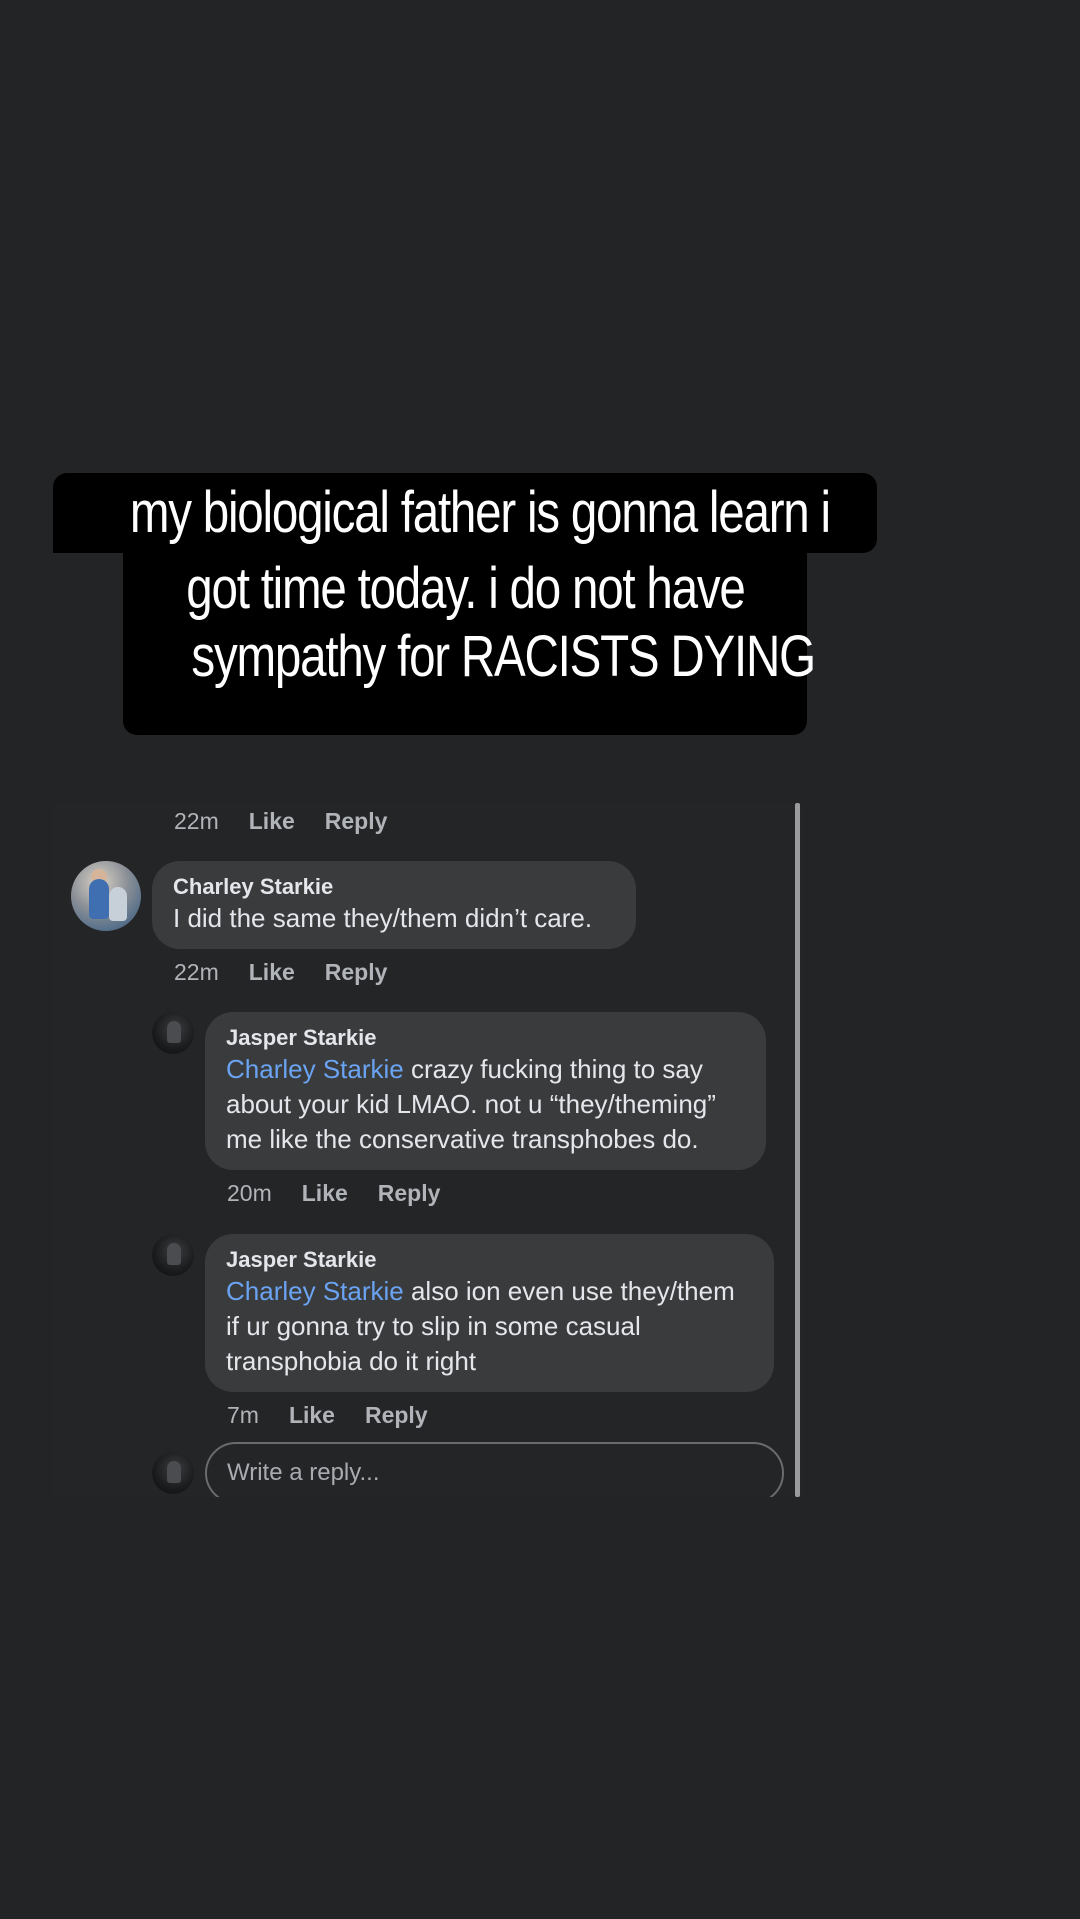 This screenshot has height=1919, width=1080. I want to click on comment-meta-row: 20m Like Reply, so click(333, 1193).